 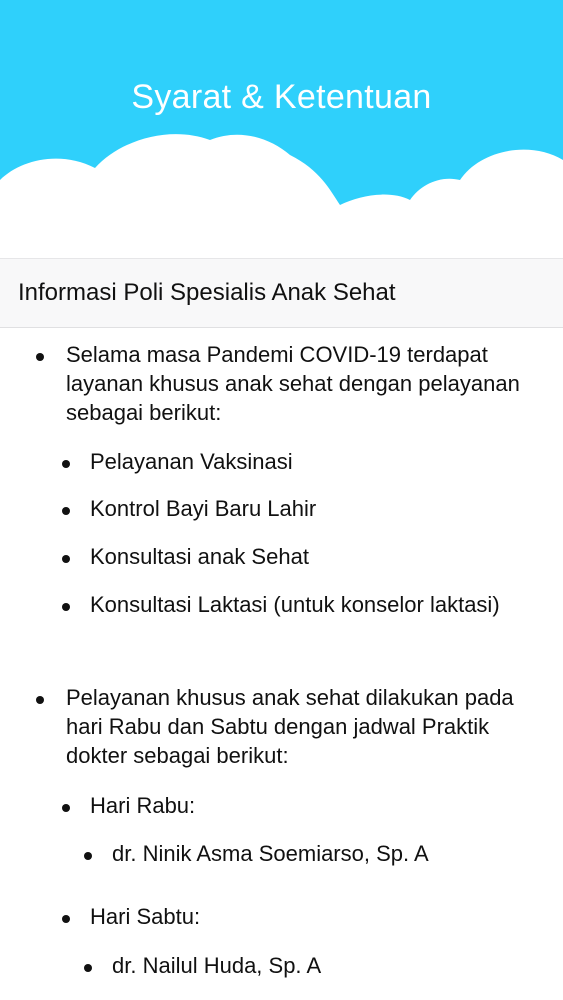 I want to click on schedule-day: Hari Rabu:, so click(x=143, y=805).